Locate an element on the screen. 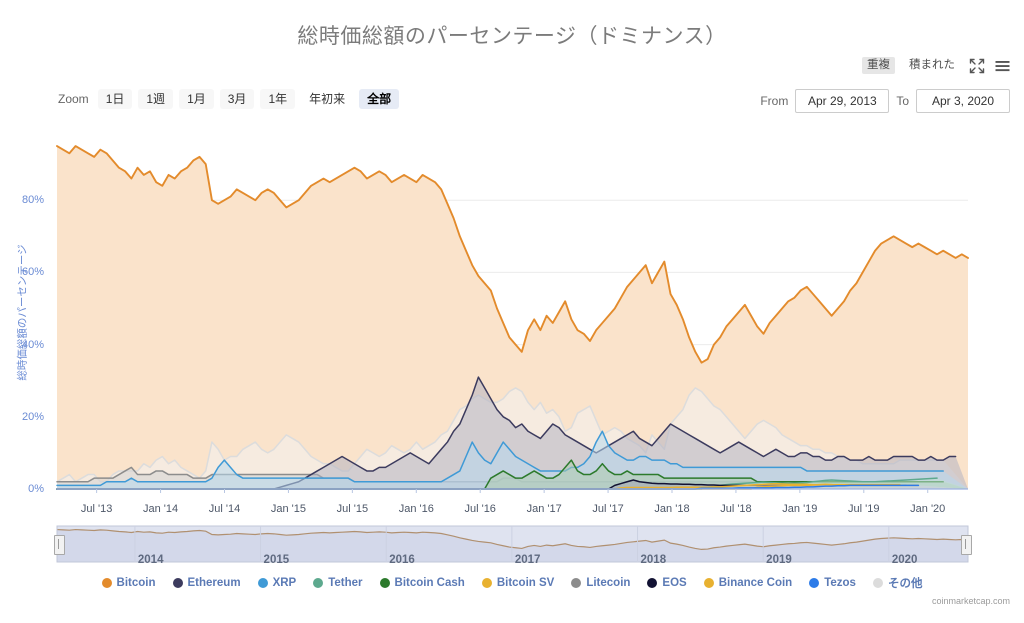 Image resolution: width=1024 pixels, height=623 pixels. legend-item: その他 is located at coordinates (897, 583).